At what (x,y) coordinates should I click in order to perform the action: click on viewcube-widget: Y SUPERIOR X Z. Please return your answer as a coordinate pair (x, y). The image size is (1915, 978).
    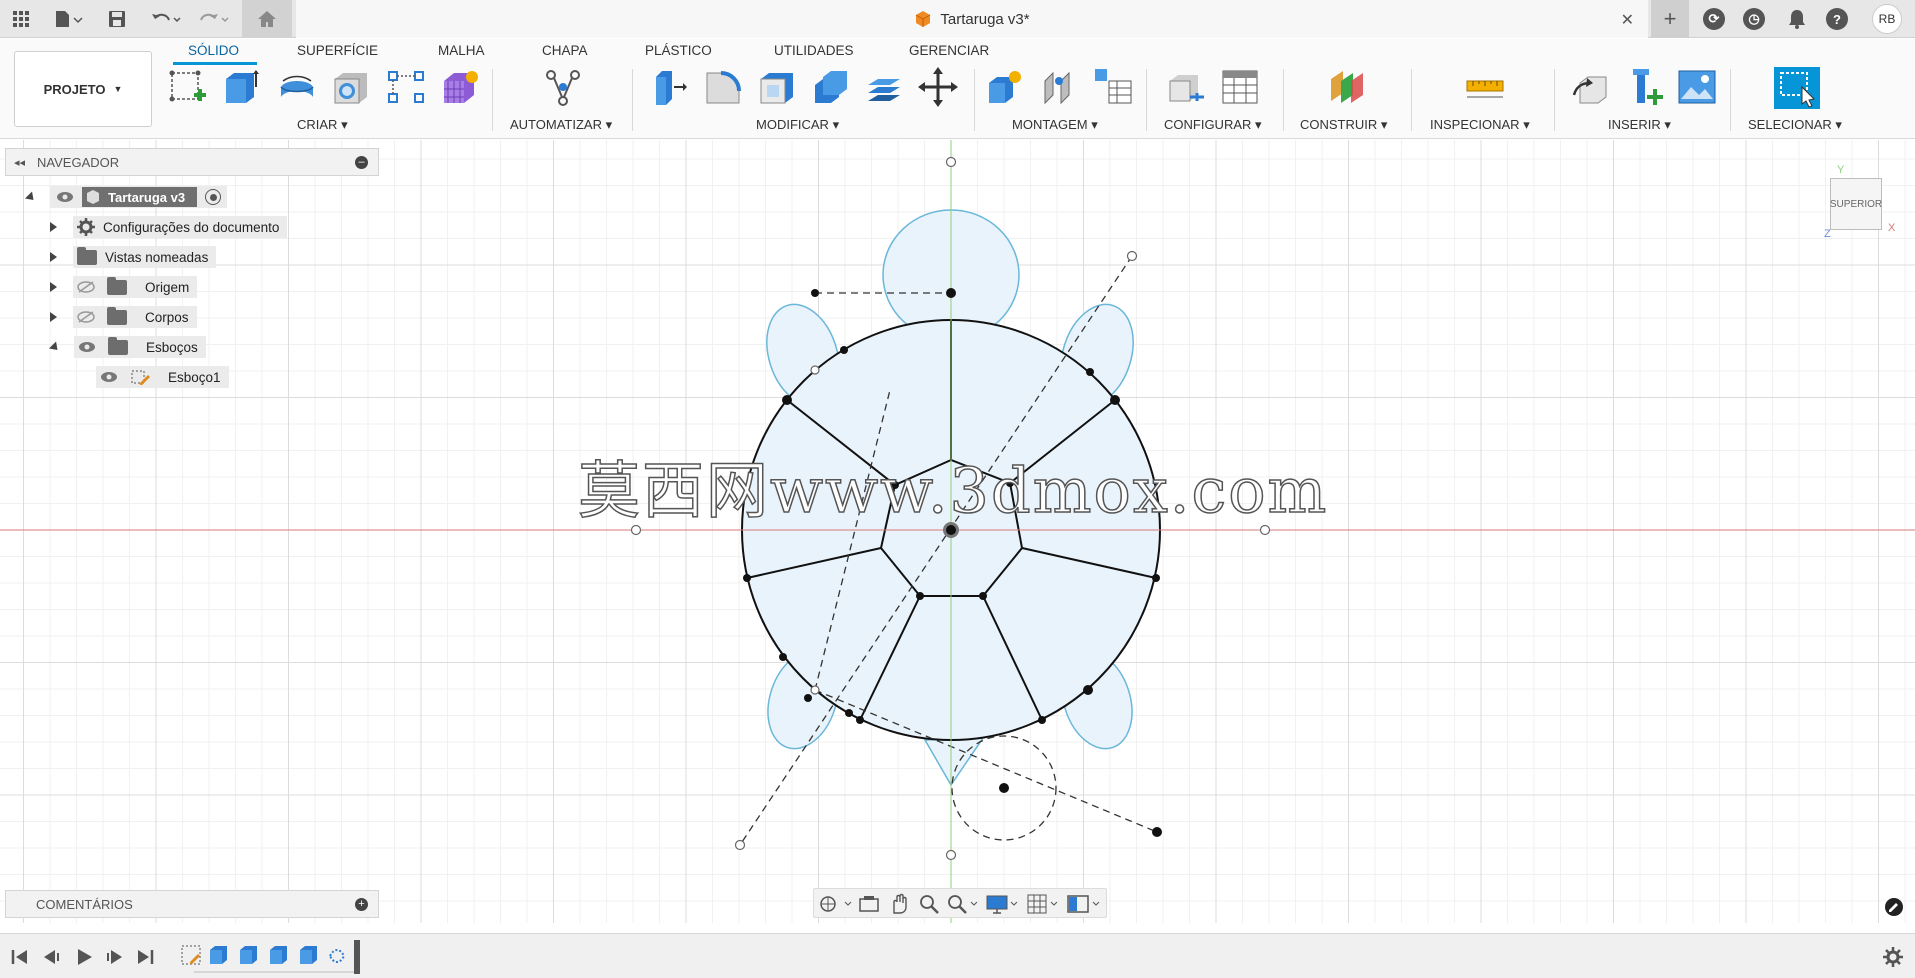
    Looking at the image, I should click on (1860, 205).